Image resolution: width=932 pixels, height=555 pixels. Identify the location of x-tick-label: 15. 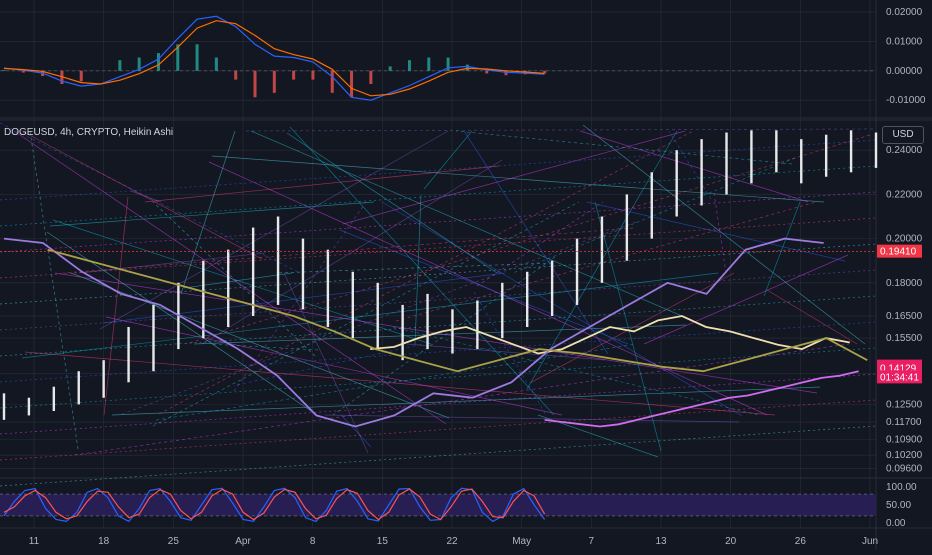
(383, 541).